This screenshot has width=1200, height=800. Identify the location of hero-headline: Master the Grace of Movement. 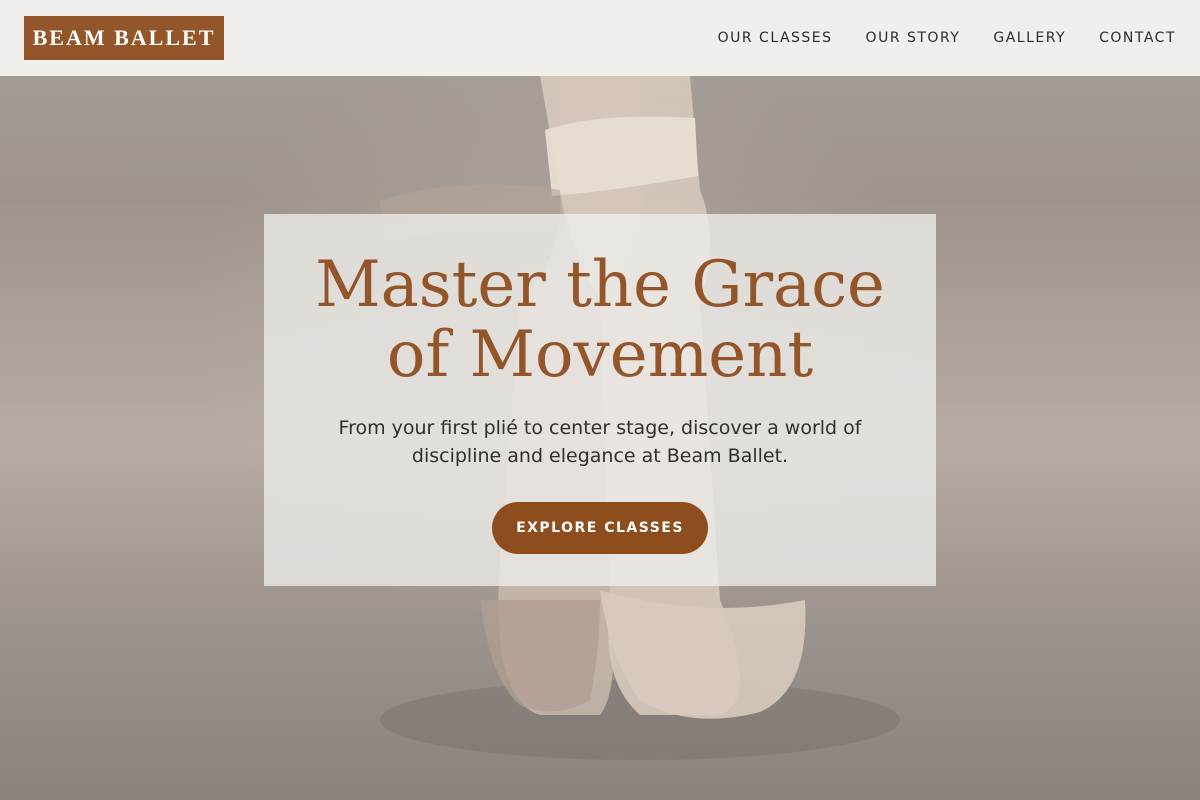
(600, 320).